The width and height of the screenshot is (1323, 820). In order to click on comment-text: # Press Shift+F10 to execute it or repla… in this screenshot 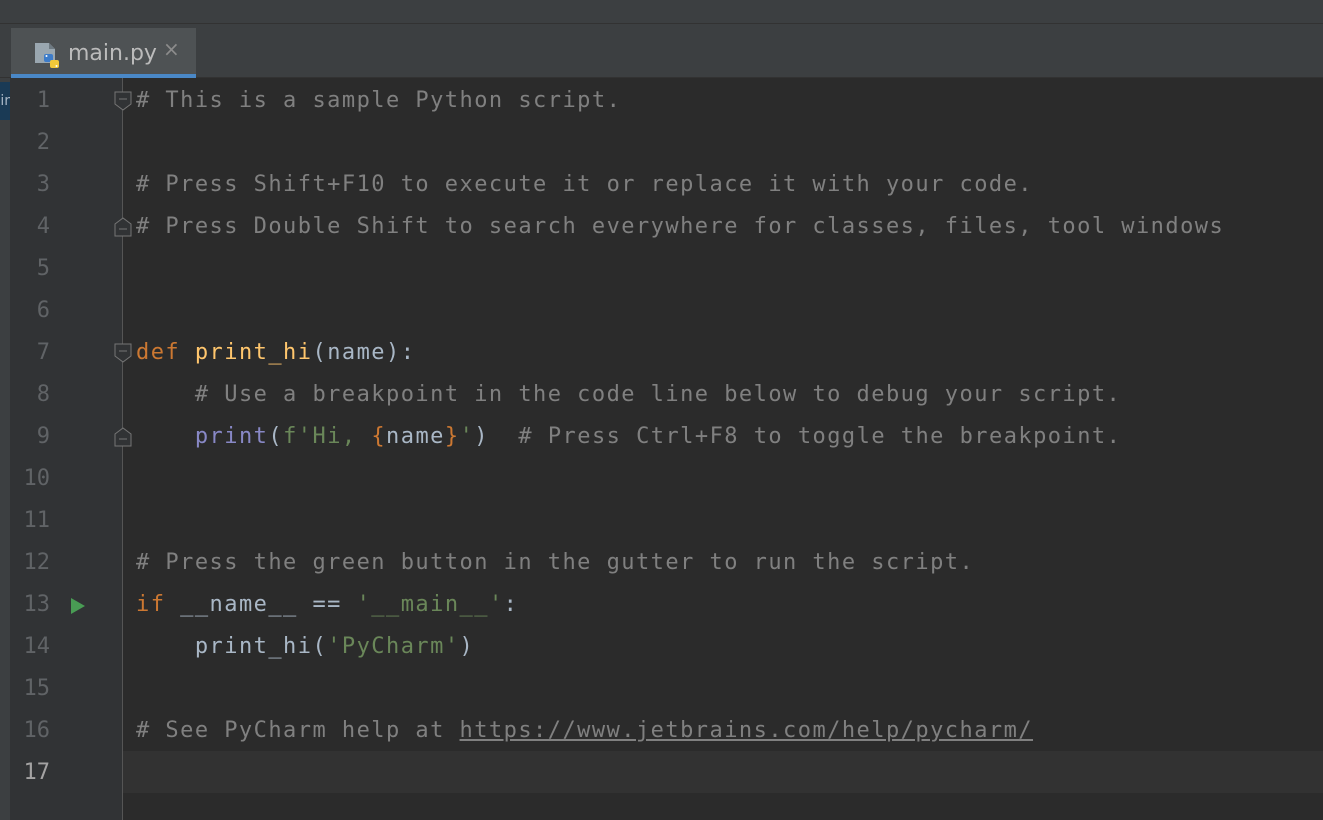, I will do `click(585, 184)`.